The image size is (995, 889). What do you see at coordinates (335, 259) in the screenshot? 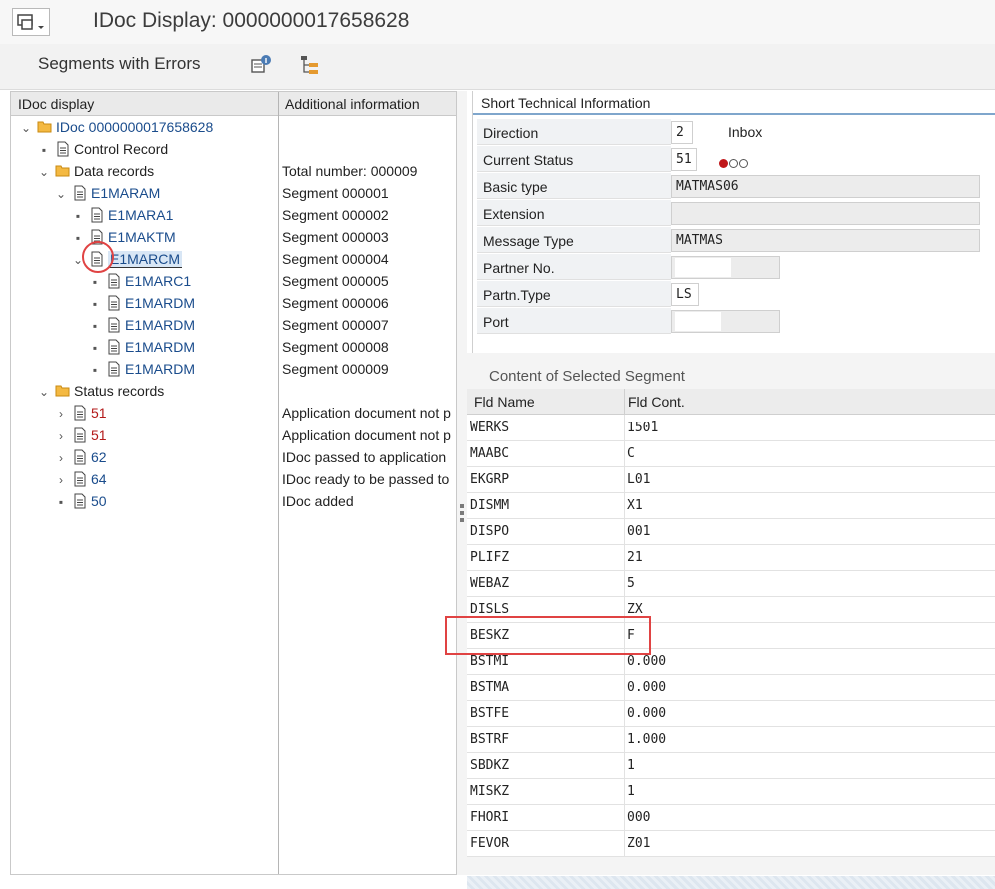
I see `info-segment: Segment 000004` at bounding box center [335, 259].